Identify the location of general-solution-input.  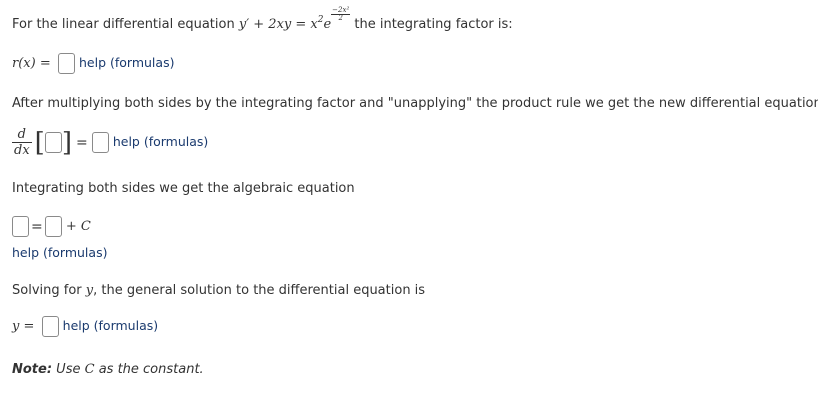
(50, 326).